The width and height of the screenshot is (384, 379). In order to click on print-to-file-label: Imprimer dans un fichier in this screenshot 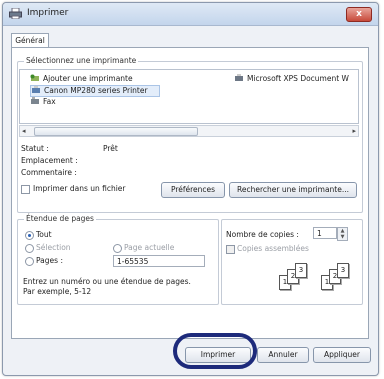, I will do `click(79, 188)`.